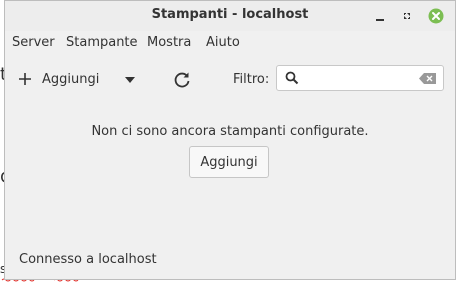 The height and width of the screenshot is (284, 458). Describe the element at coordinates (251, 79) in the screenshot. I see `filter-label: Filtro:` at that location.